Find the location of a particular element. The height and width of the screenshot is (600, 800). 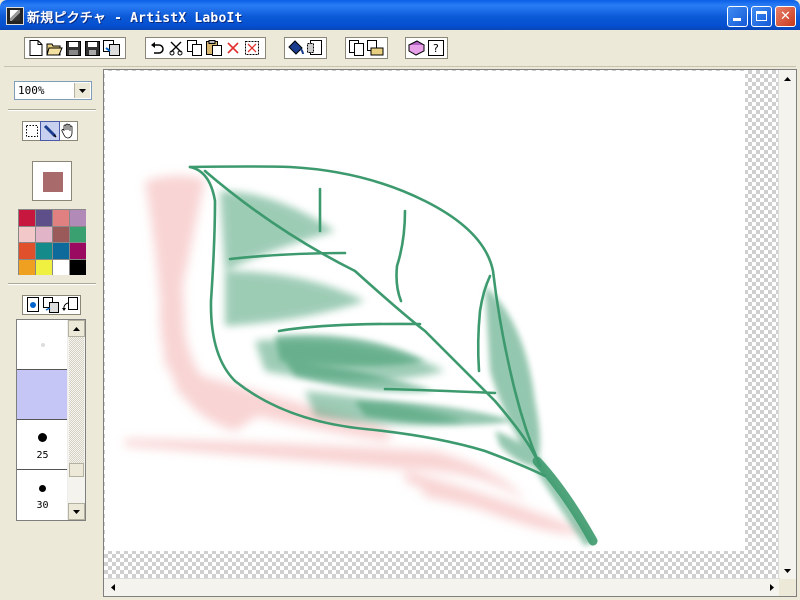

layer-toolbar-group is located at coordinates (366, 48).